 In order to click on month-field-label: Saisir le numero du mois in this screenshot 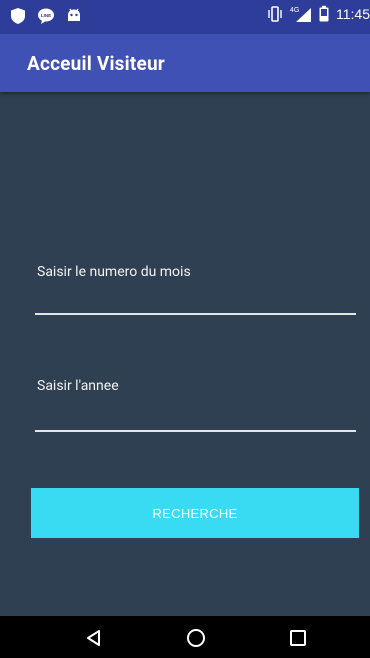, I will do `click(114, 272)`.